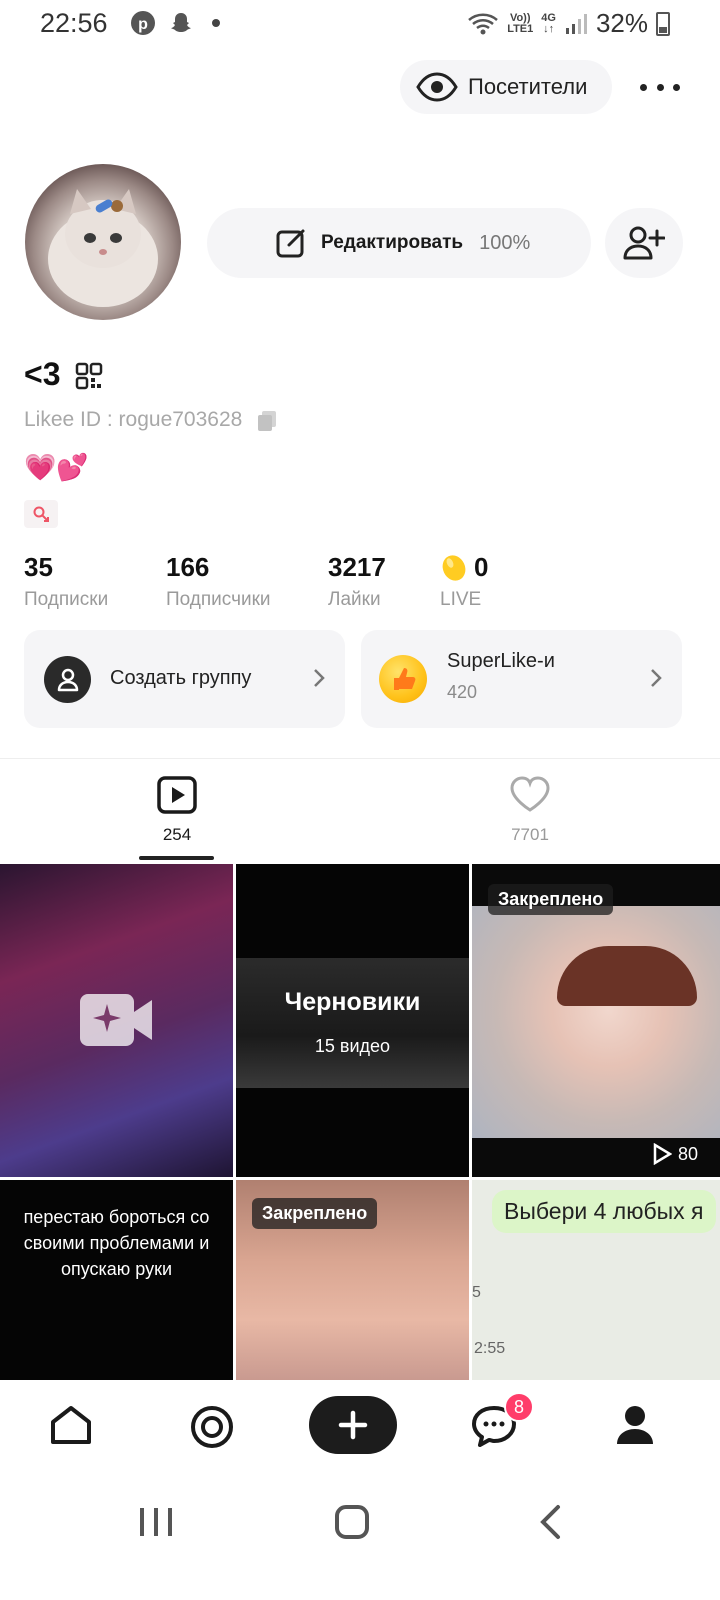 This screenshot has width=720, height=1600. I want to click on stat-likes: 3217 Лайки, so click(357, 581).